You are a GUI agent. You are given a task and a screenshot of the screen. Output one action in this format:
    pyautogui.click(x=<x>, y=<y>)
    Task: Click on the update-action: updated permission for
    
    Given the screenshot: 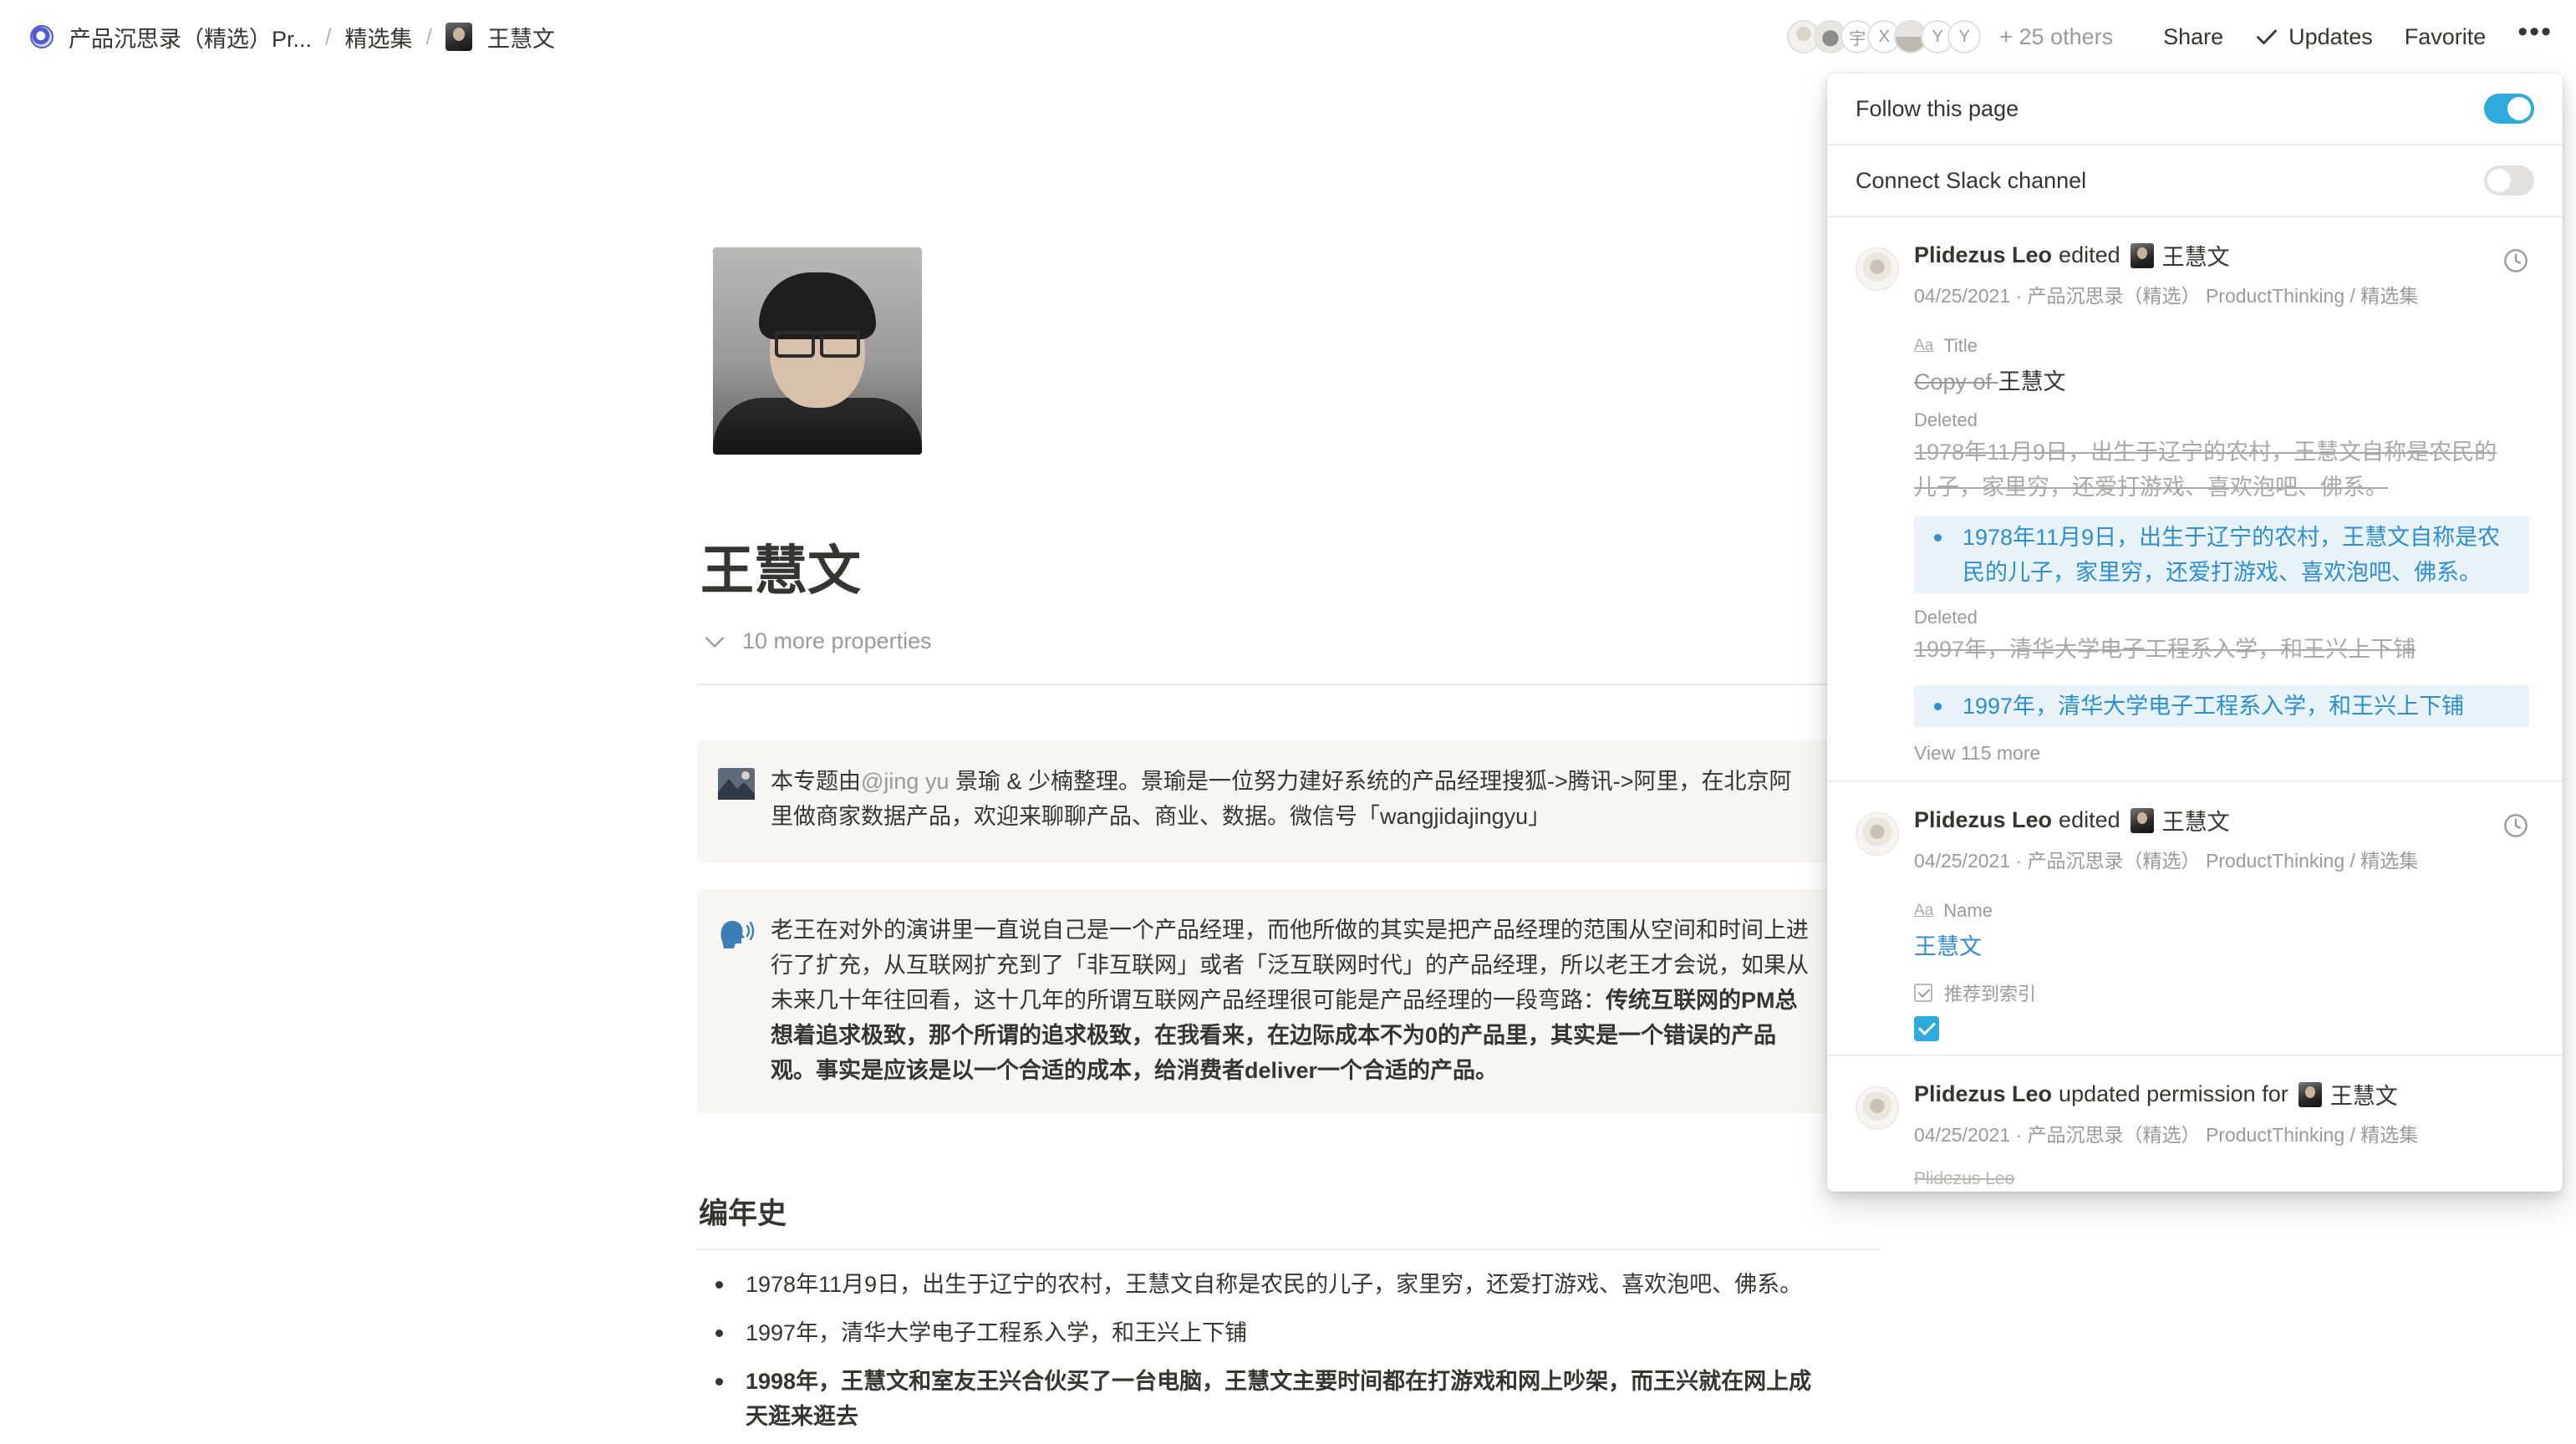 What is the action you would take?
    pyautogui.click(x=2173, y=1093)
    